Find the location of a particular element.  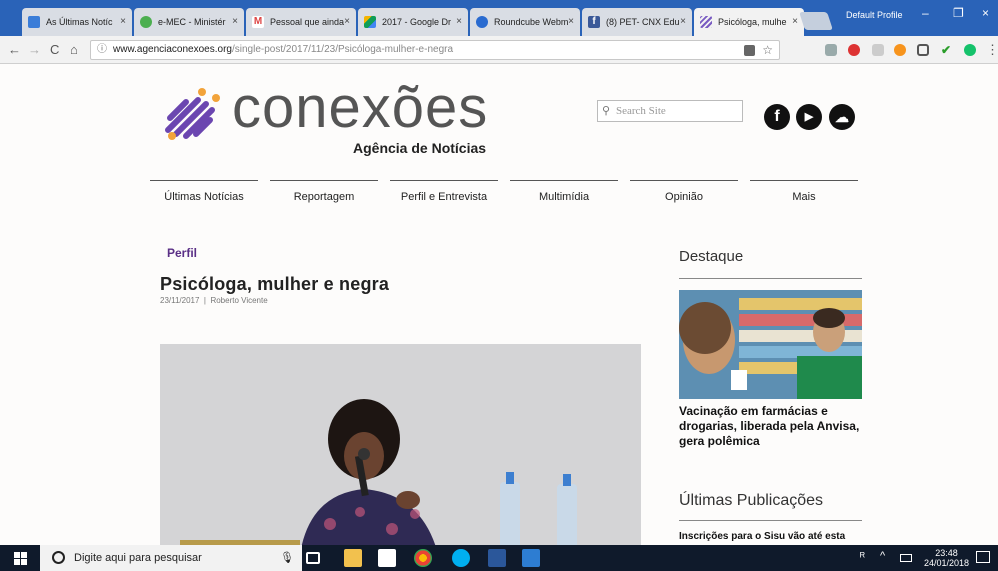

drive-icon is located at coordinates (370, 22).